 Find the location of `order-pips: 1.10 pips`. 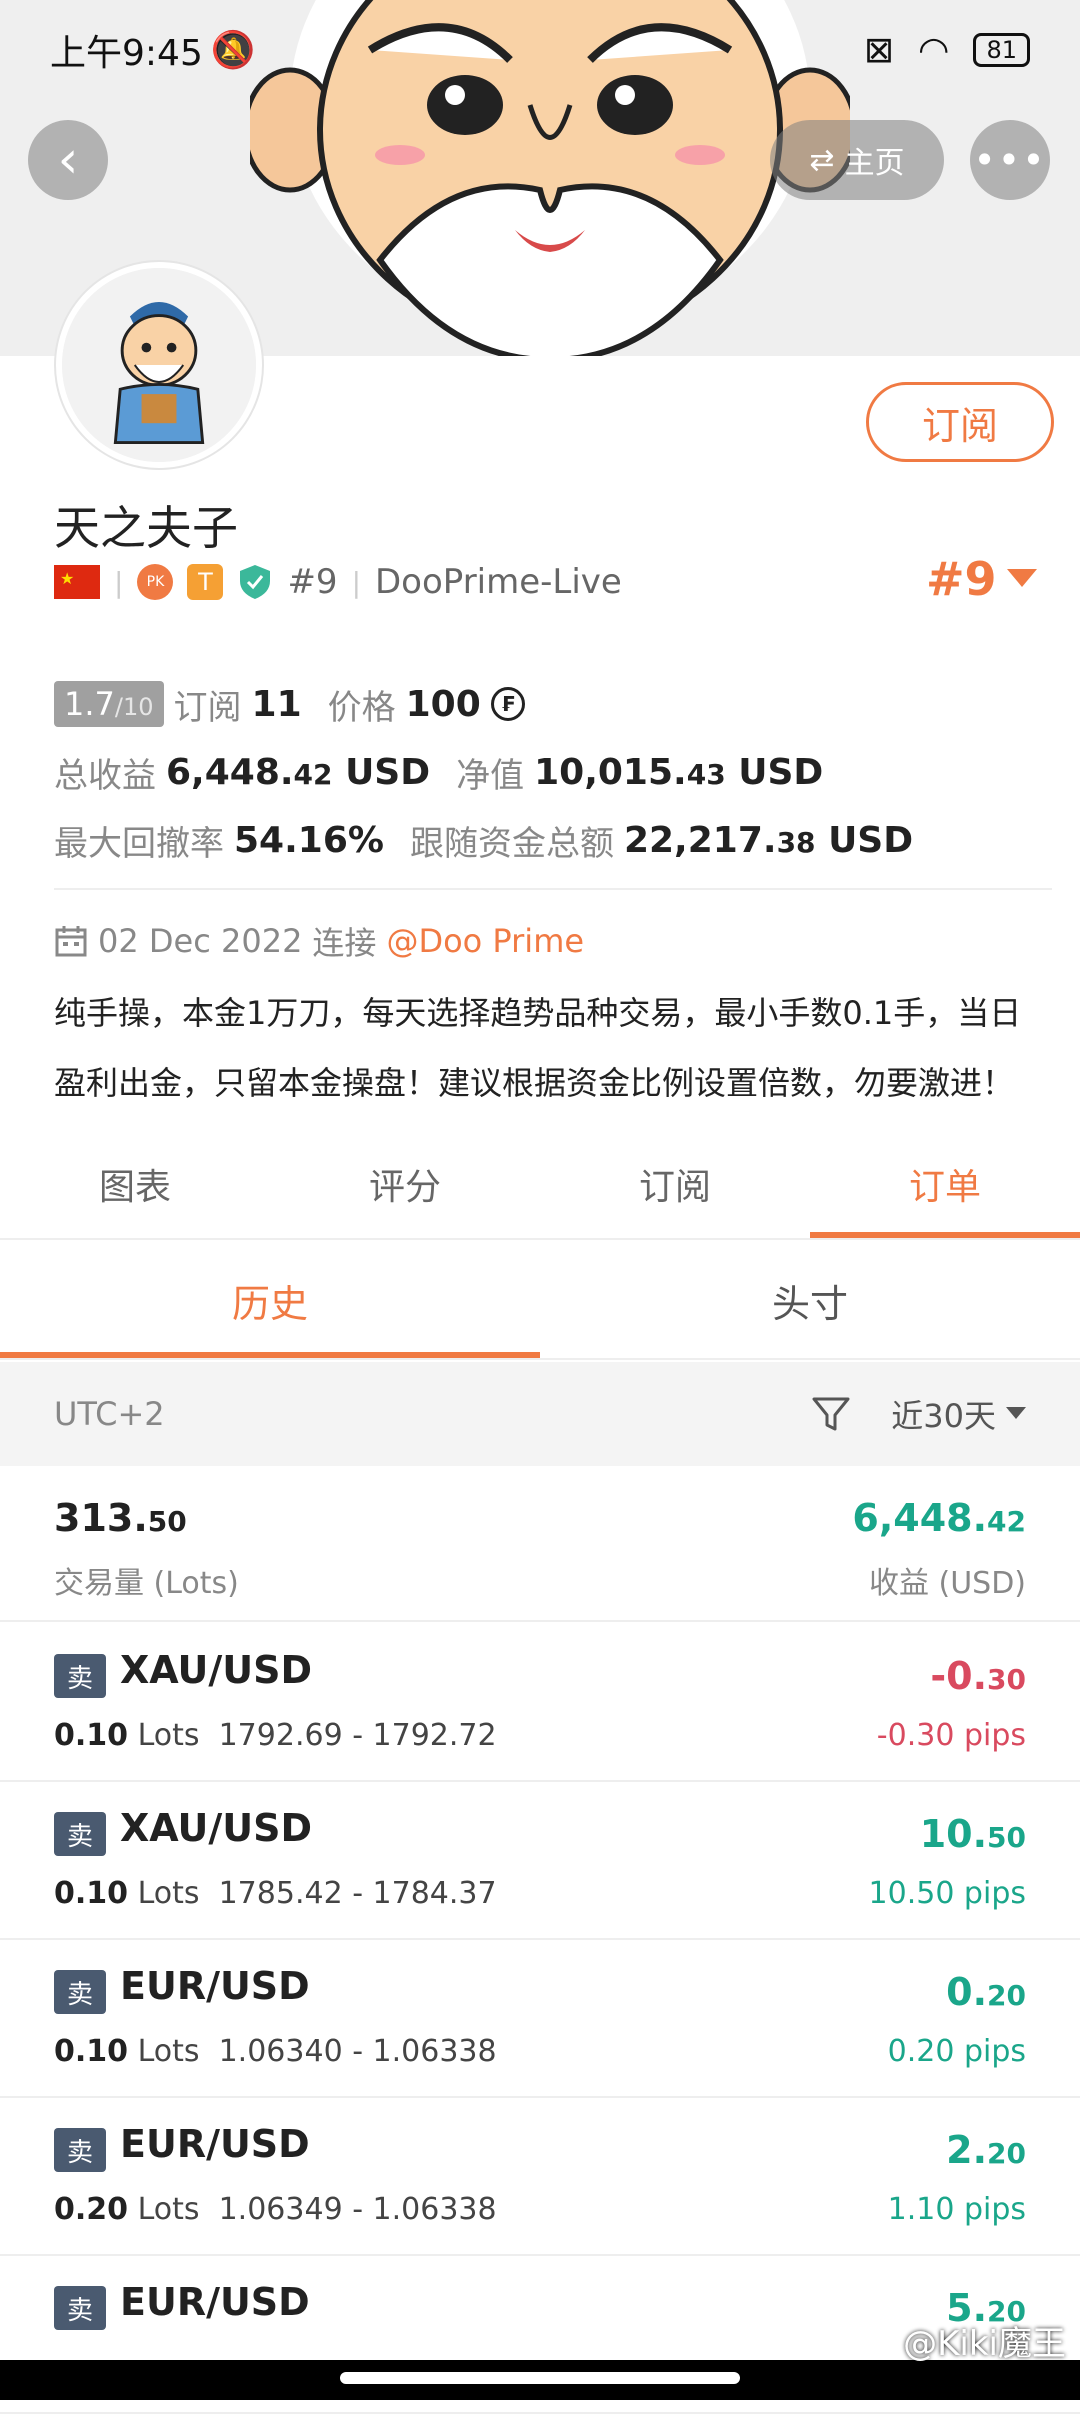

order-pips: 1.10 pips is located at coordinates (956, 2209).